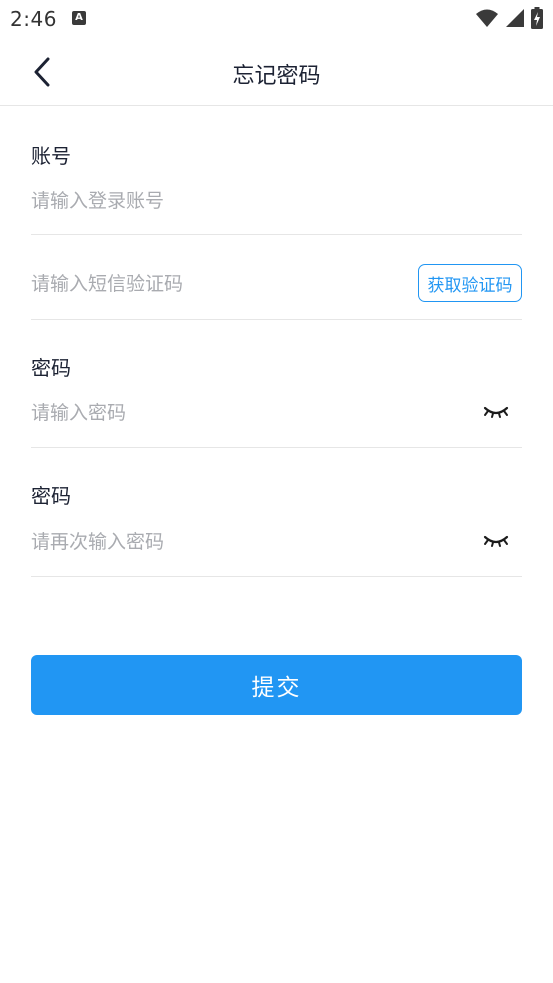  Describe the element at coordinates (33, 19) in the screenshot. I see `status-time: 2:46` at that location.